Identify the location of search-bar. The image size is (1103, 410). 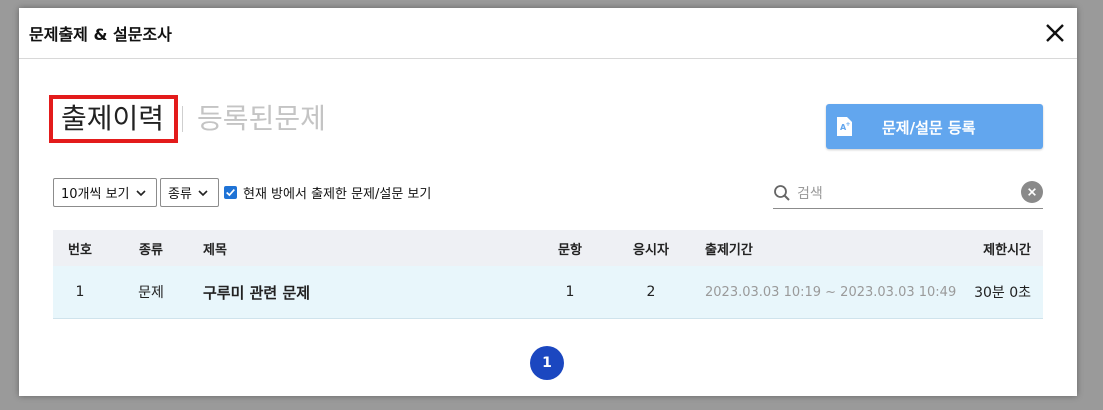
(908, 193).